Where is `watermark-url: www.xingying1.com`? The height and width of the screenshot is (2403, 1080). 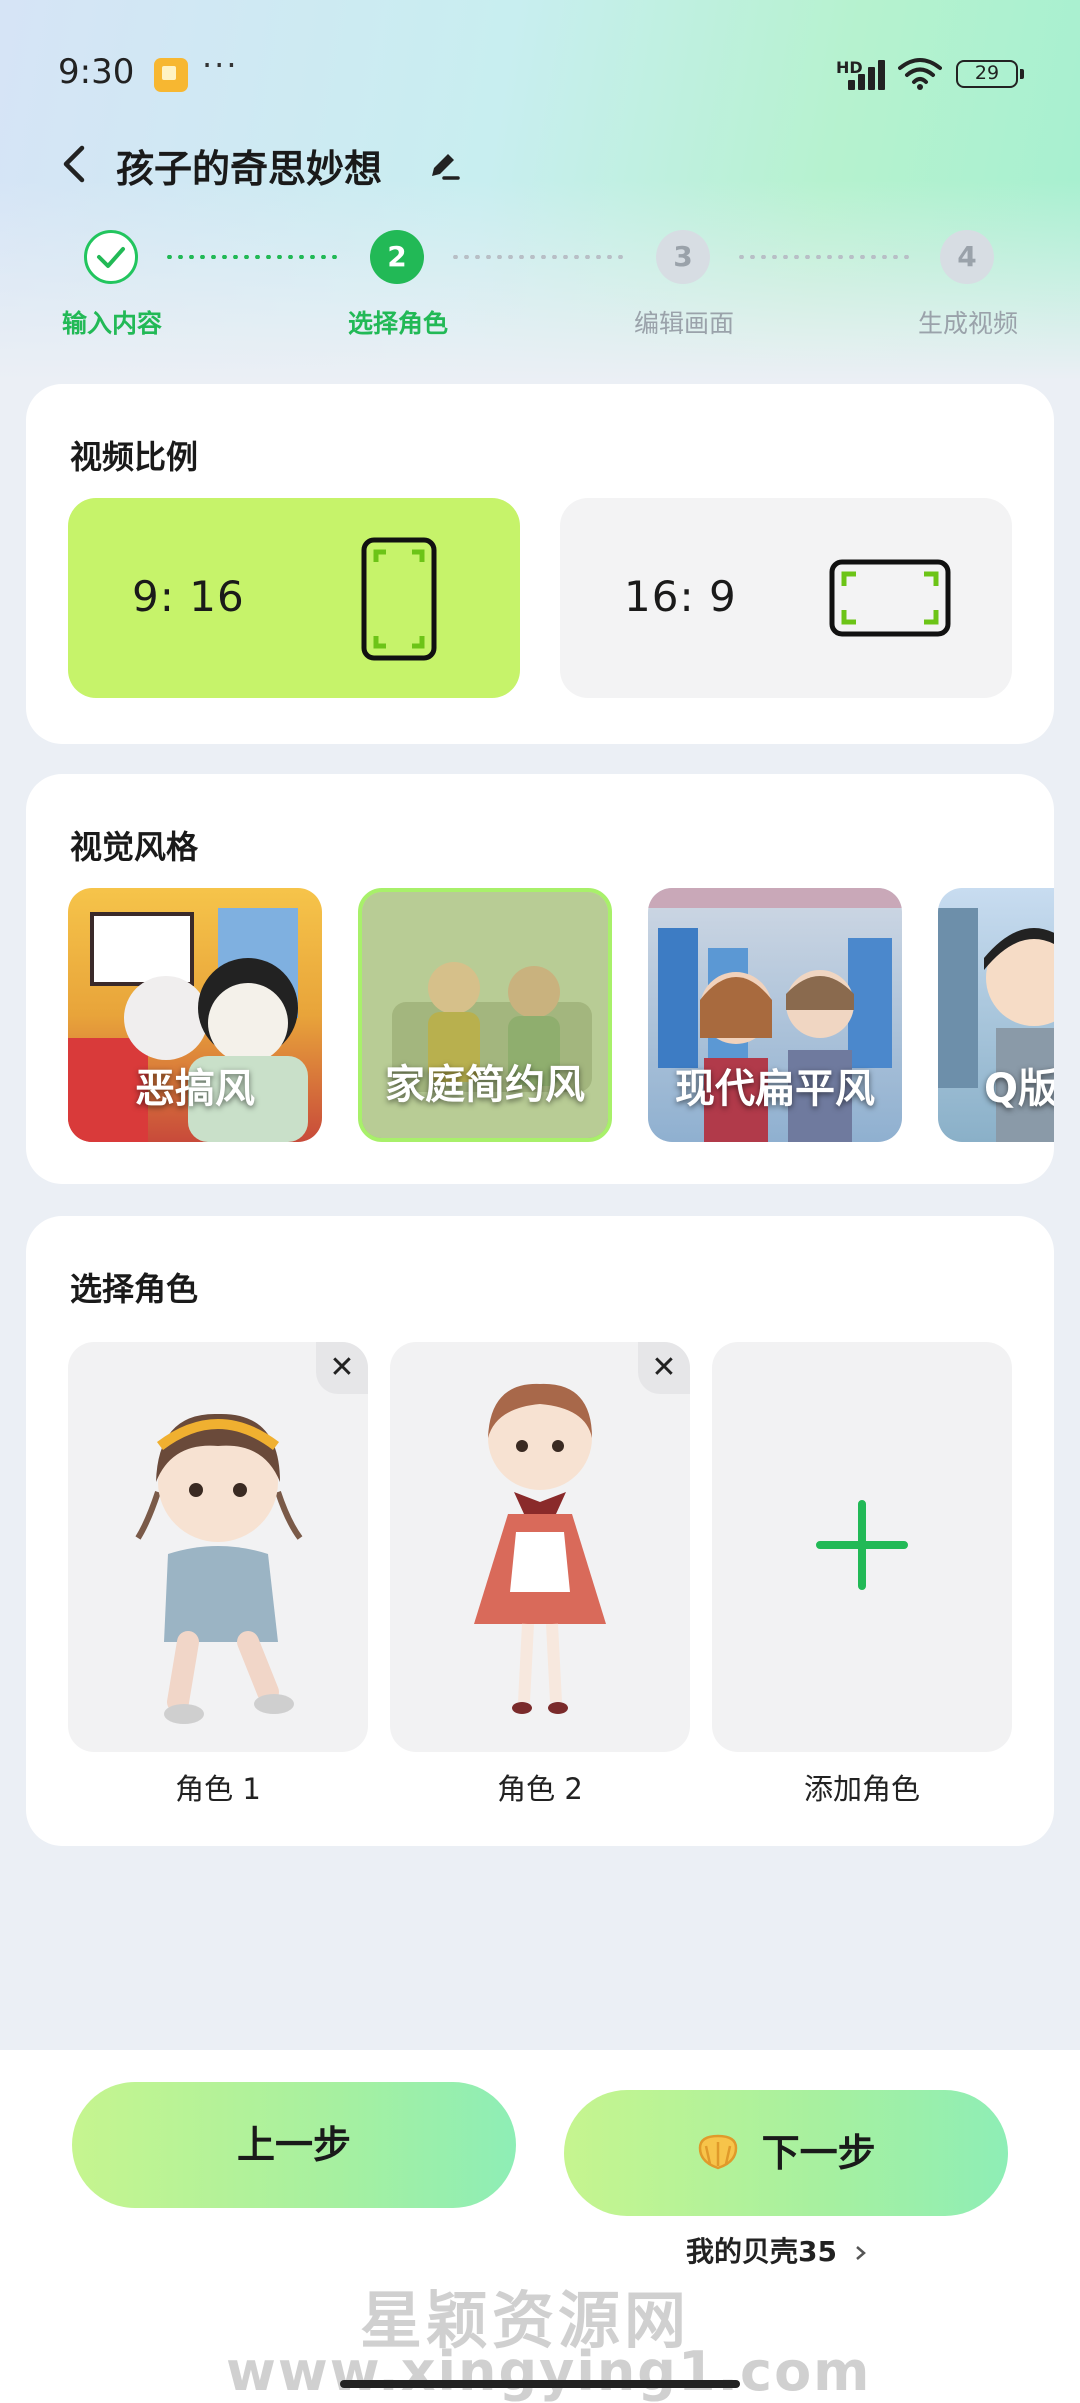 watermark-url: www.xingying1.com is located at coordinates (549, 2371).